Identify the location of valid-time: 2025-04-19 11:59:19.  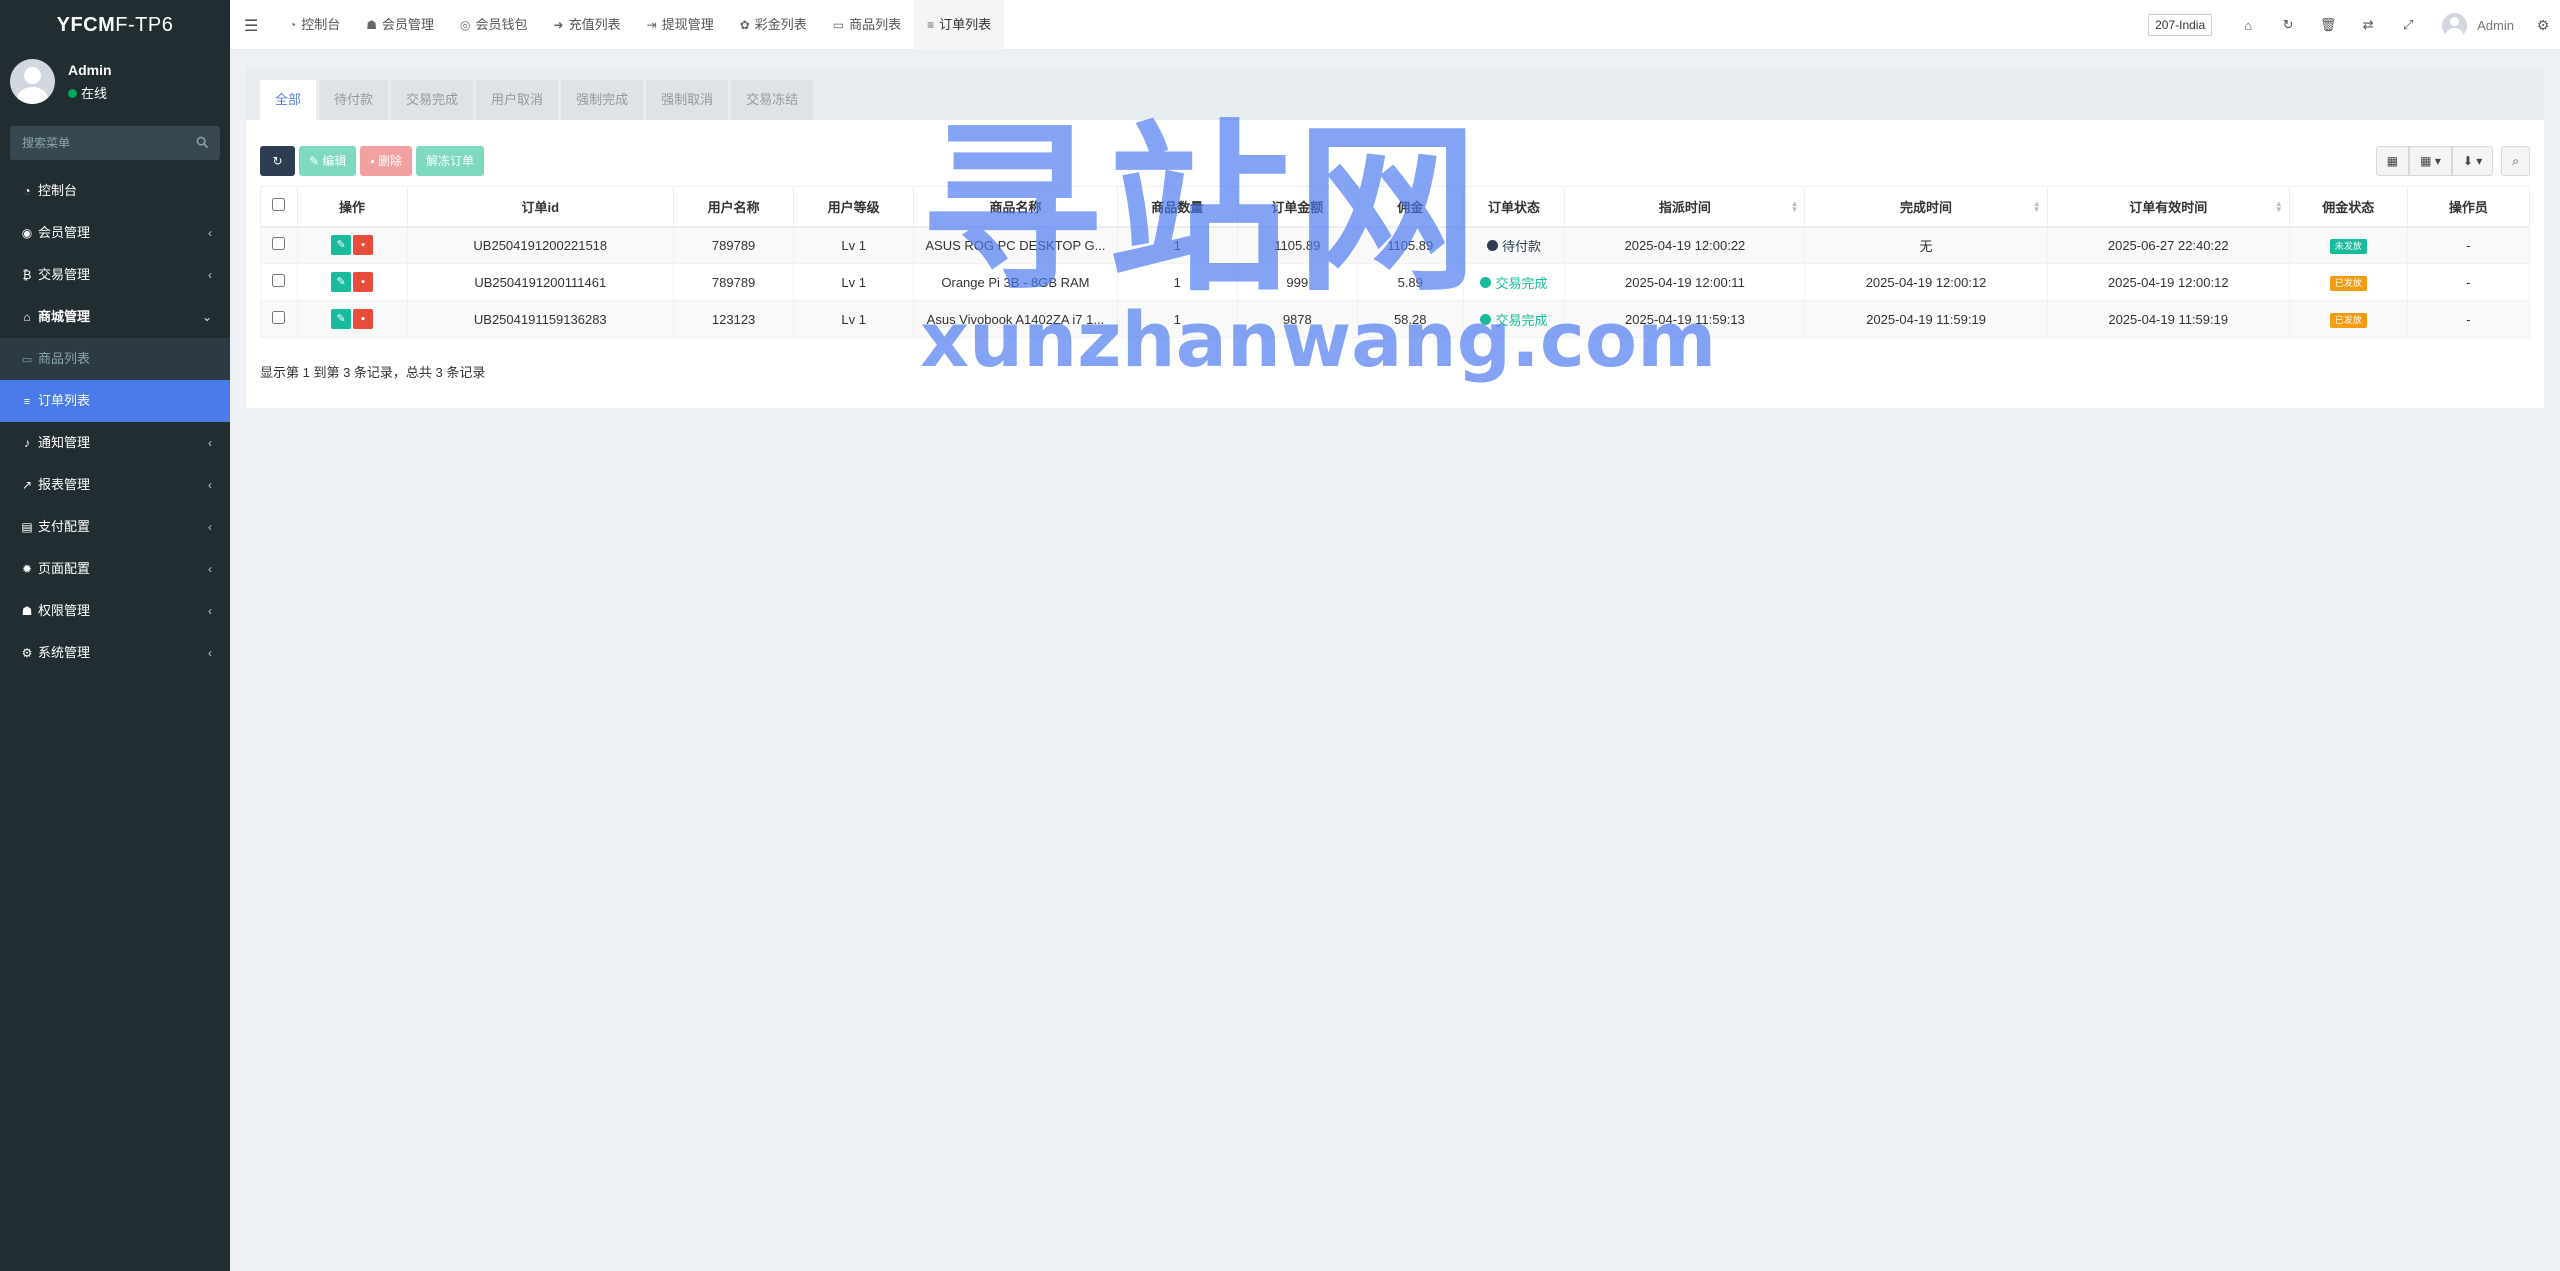
(2168, 319).